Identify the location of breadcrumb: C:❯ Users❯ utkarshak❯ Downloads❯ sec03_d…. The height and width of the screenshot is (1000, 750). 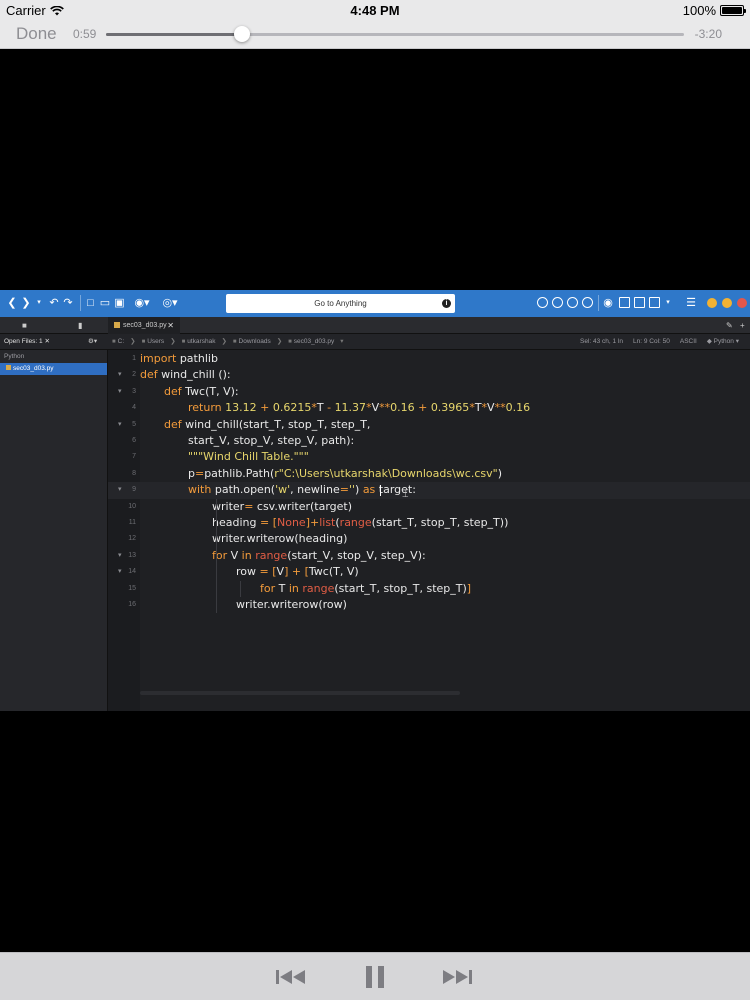
(228, 342).